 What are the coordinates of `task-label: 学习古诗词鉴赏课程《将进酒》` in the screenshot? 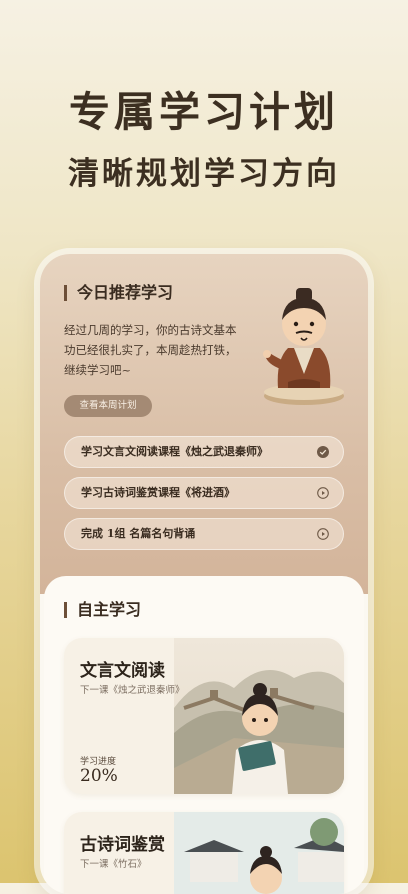 It's located at (158, 492).